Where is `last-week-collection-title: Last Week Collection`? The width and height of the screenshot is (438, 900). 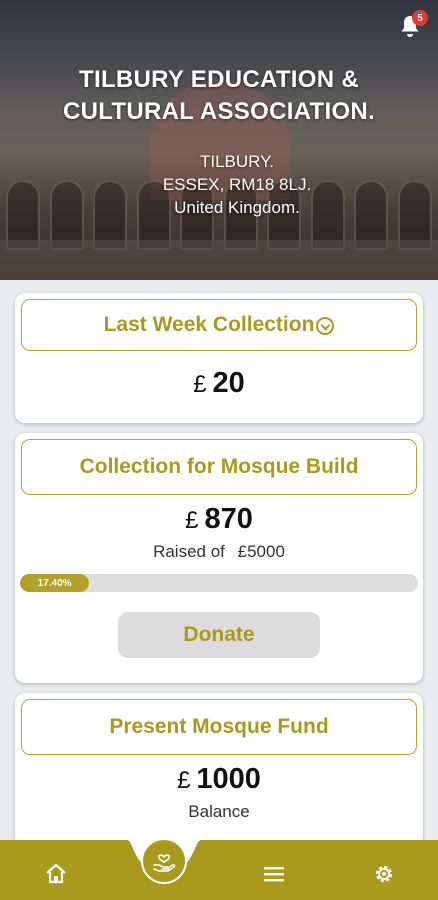
last-week-collection-title: Last Week Collection is located at coordinates (209, 324).